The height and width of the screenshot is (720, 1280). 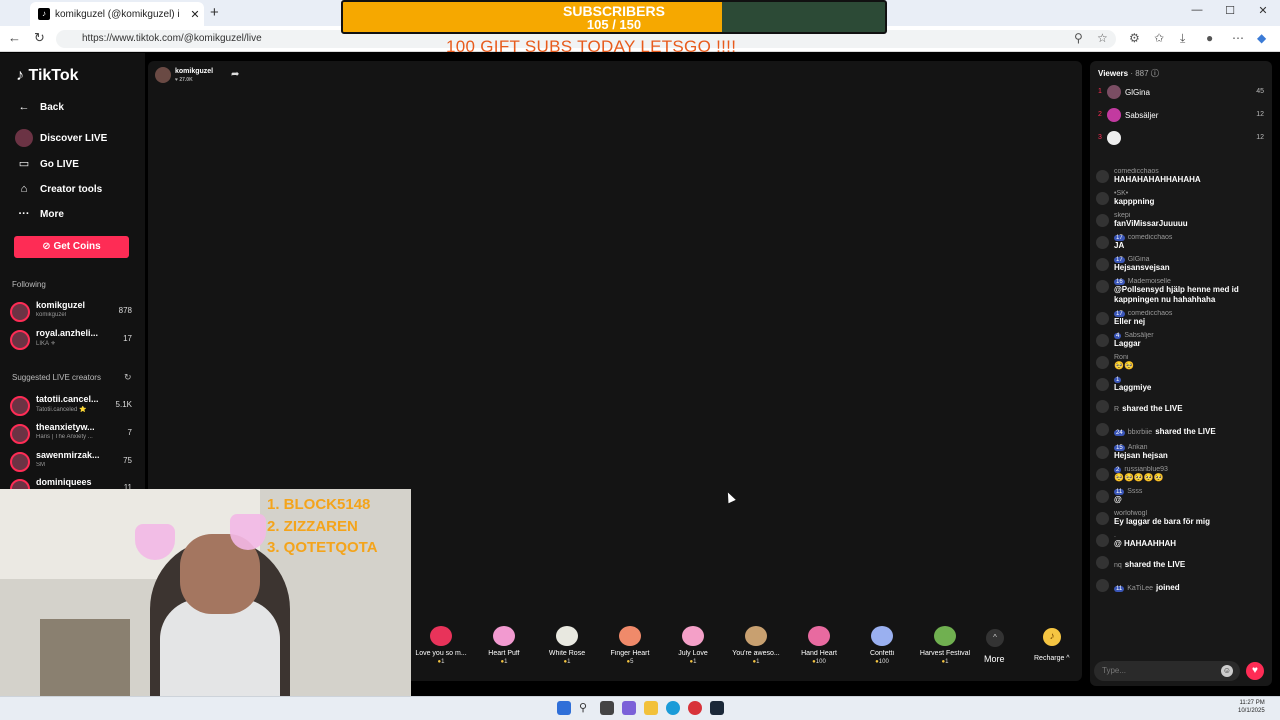 I want to click on chat-message: 17 comedicchaos Eller nej, so click(x=1181, y=318).